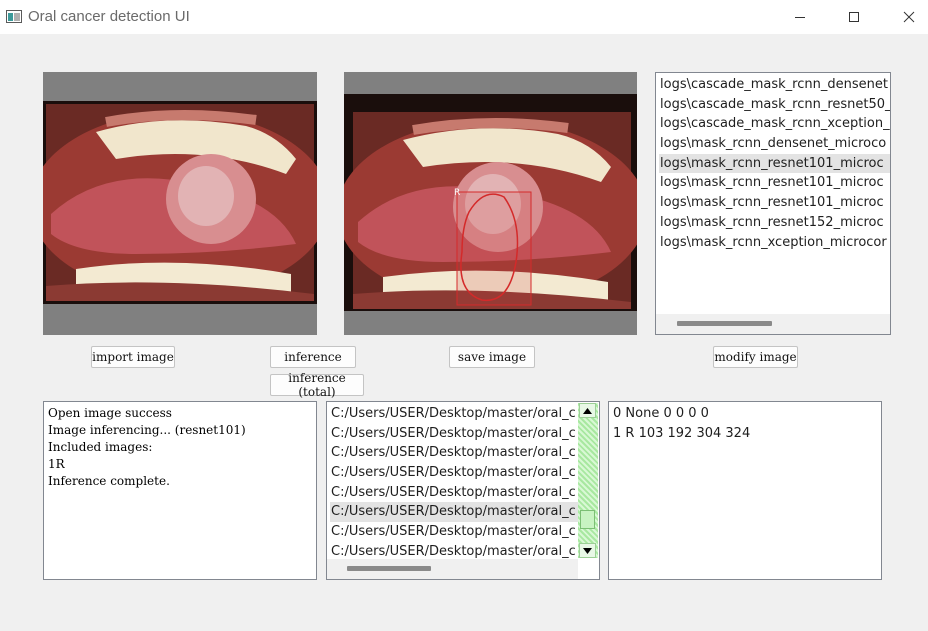  What do you see at coordinates (774, 163) in the screenshot?
I see `model-list-item-selected: logs\mask_rcnn_resnet101_microc` at bounding box center [774, 163].